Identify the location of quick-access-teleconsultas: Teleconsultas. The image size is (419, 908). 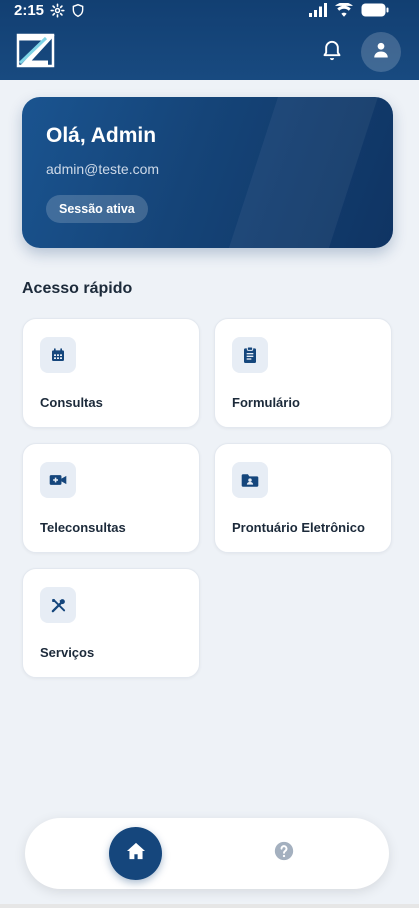
(111, 498).